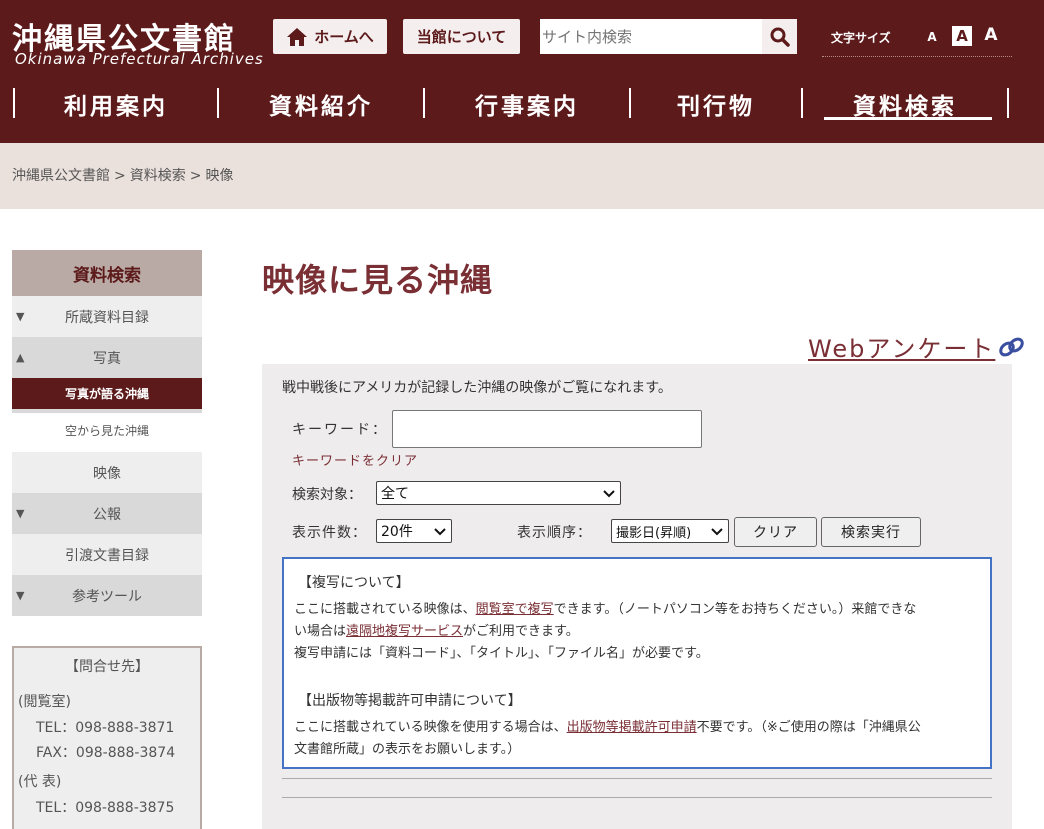 The width and height of the screenshot is (1044, 829). Describe the element at coordinates (501, 653) in the screenshot. I see `copy-text-line: 複写申請には「資料コード」、「タイトル」、「ファイル名」が必要です。` at that location.